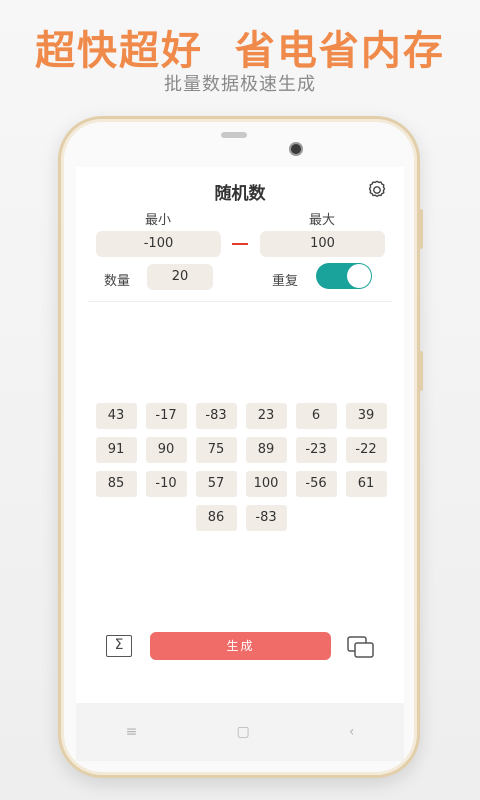  I want to click on page-title: 随机数, so click(240, 194).